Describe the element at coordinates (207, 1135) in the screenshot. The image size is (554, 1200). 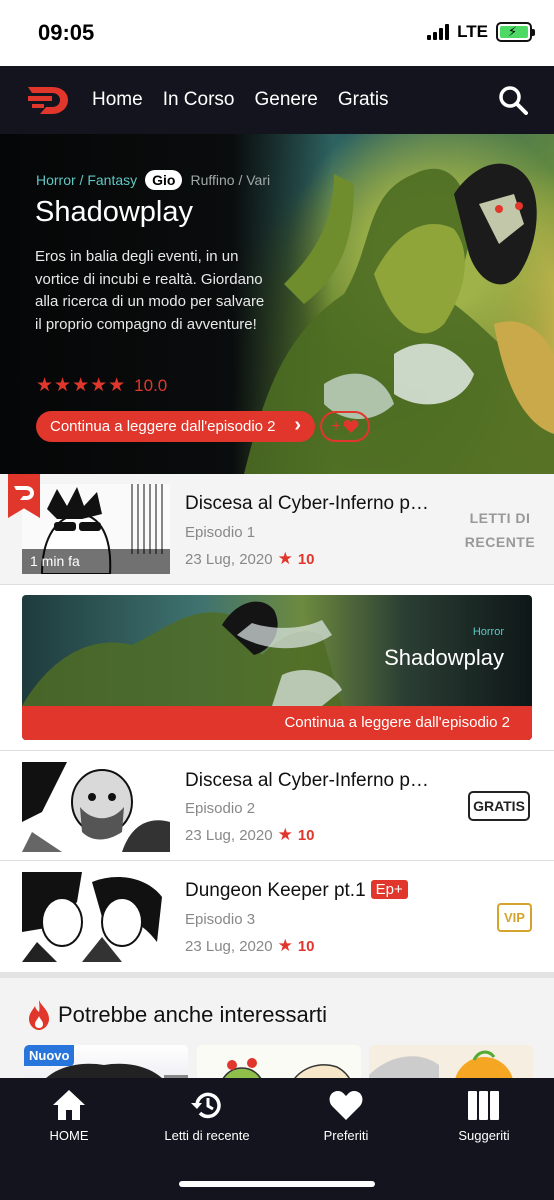
I see `tab-recent-label: Letti di recente` at that location.